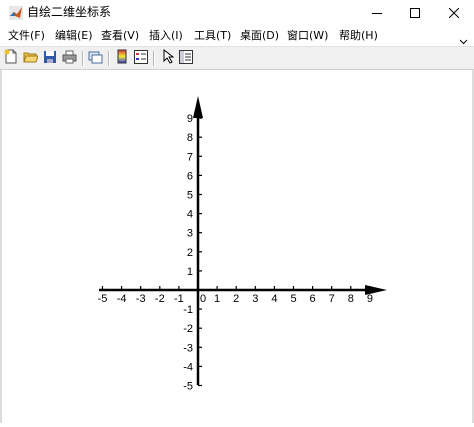 This screenshot has height=427, width=474. Describe the element at coordinates (198, 107) in the screenshot. I see `y-axis-arrow-icon` at that location.